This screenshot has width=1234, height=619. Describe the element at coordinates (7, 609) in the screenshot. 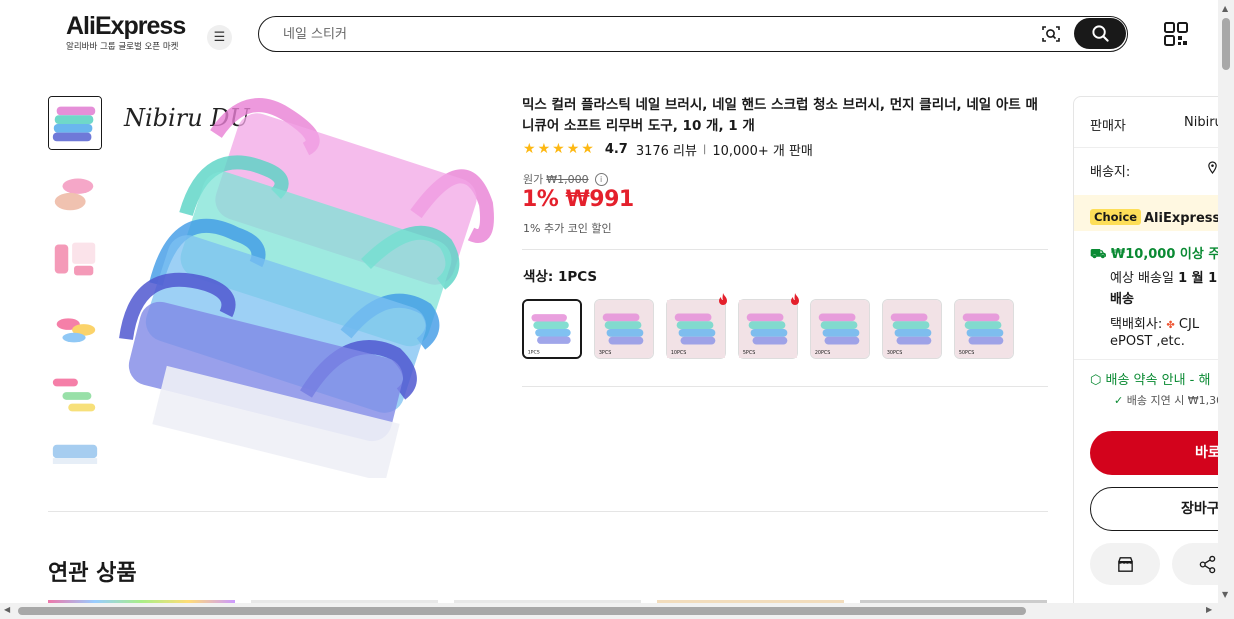

I see `scroll-left-arrow-icon: ◀` at that location.